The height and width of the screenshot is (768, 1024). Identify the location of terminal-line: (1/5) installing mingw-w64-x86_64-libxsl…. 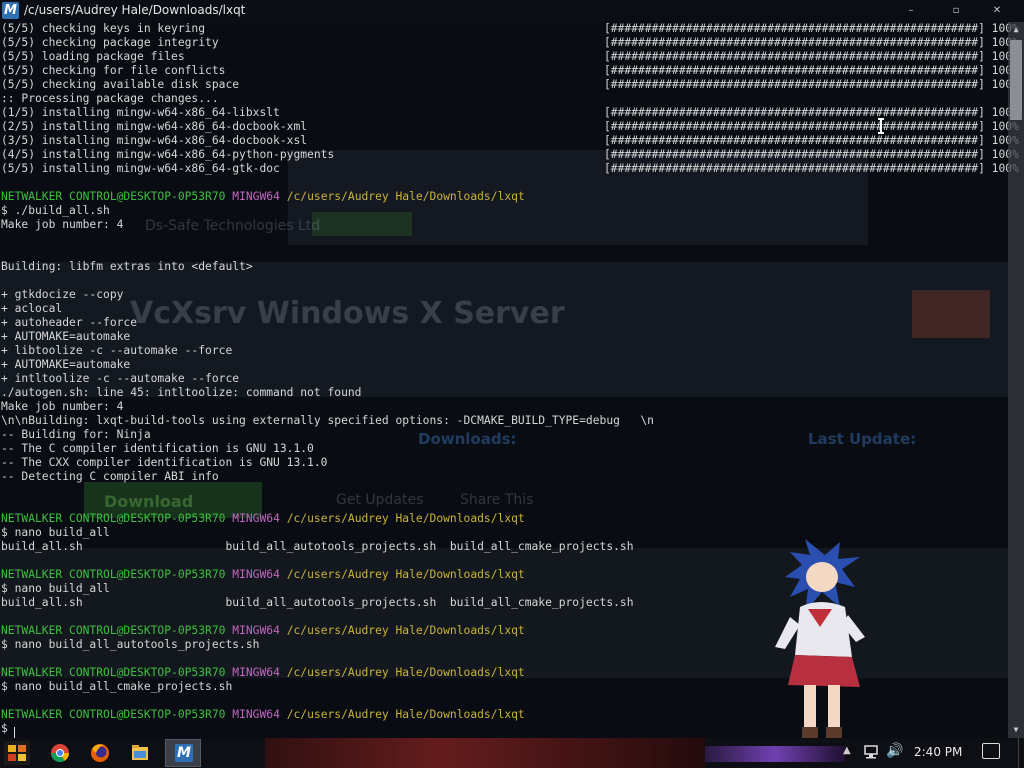
(140, 112).